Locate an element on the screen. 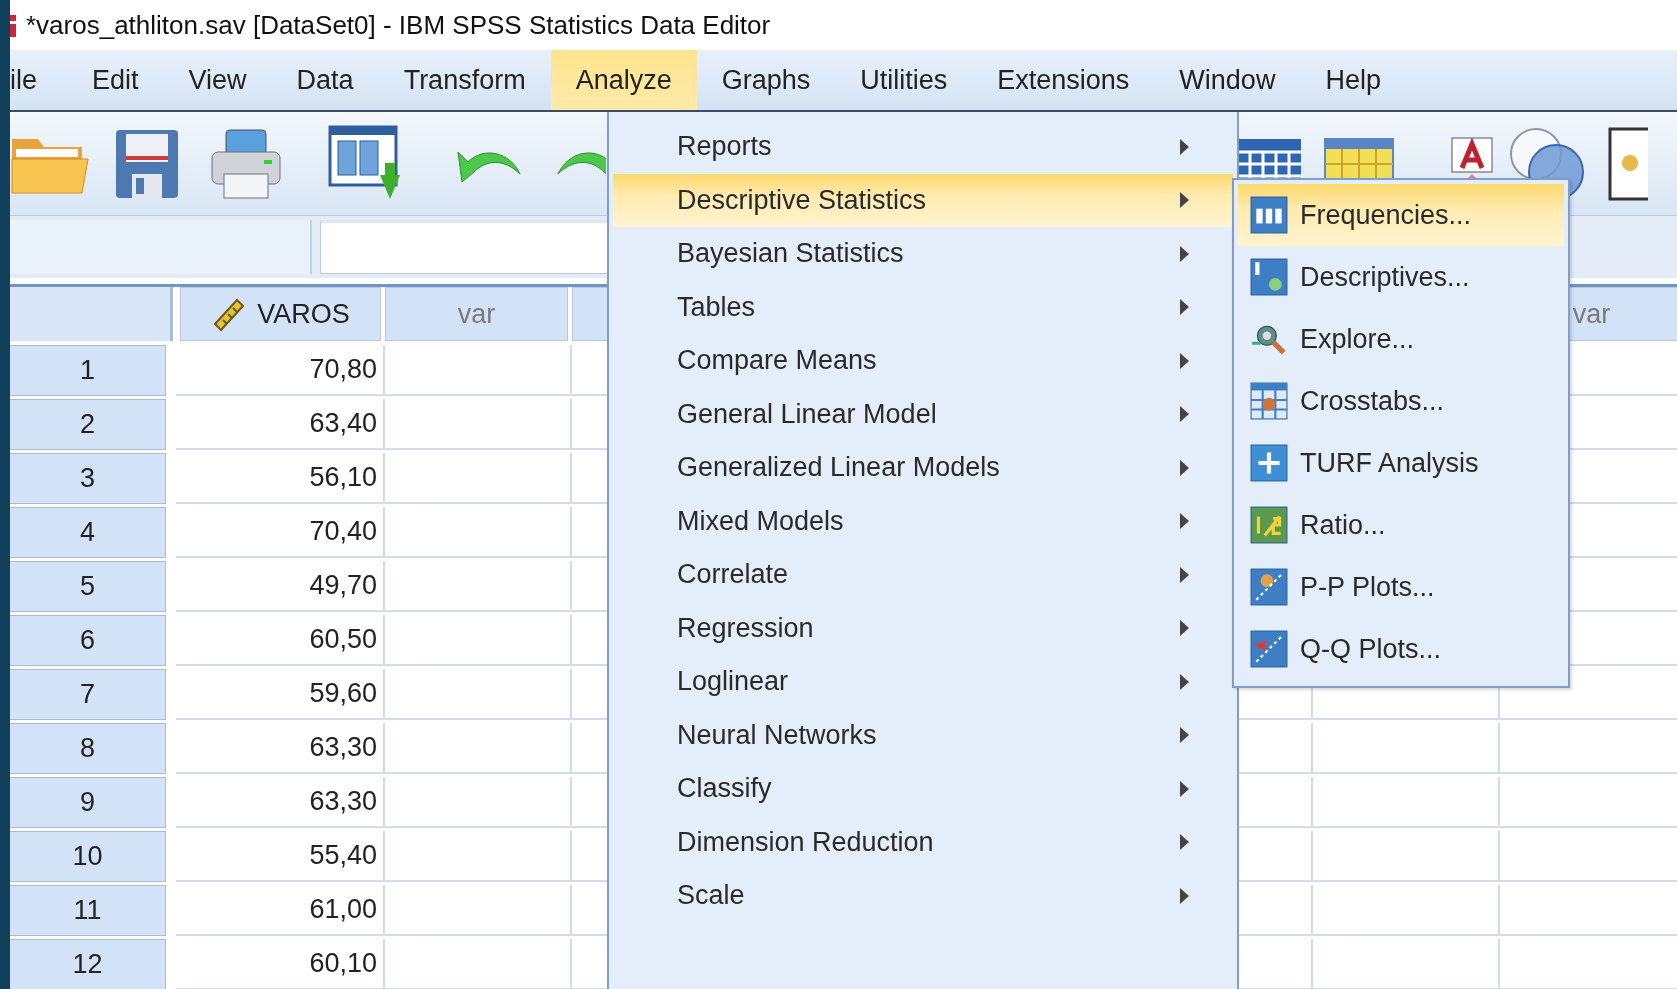  menu-entry: Classify is located at coordinates (923, 789).